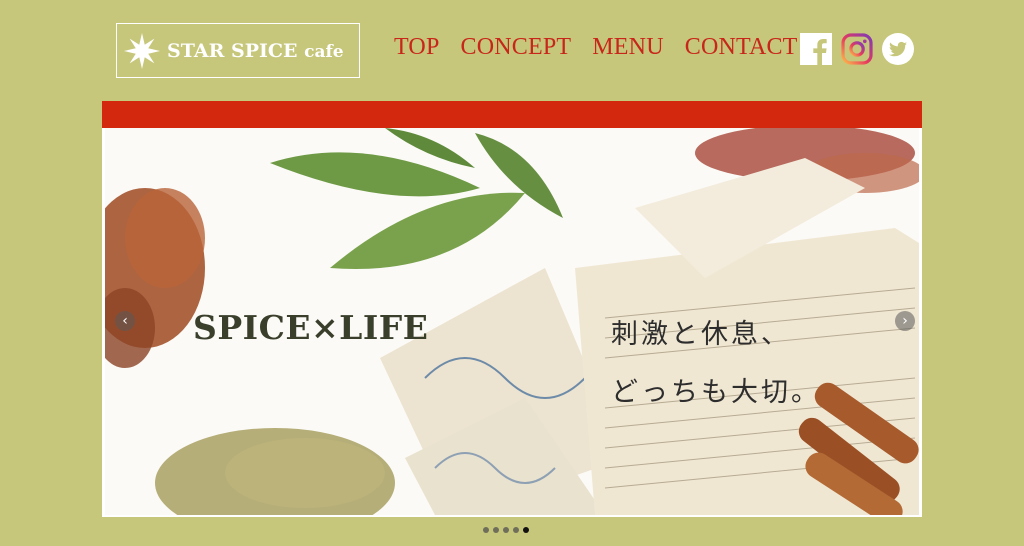 The image size is (1024, 546). Describe the element at coordinates (512, 114) in the screenshot. I see `hero-top-bar` at that location.